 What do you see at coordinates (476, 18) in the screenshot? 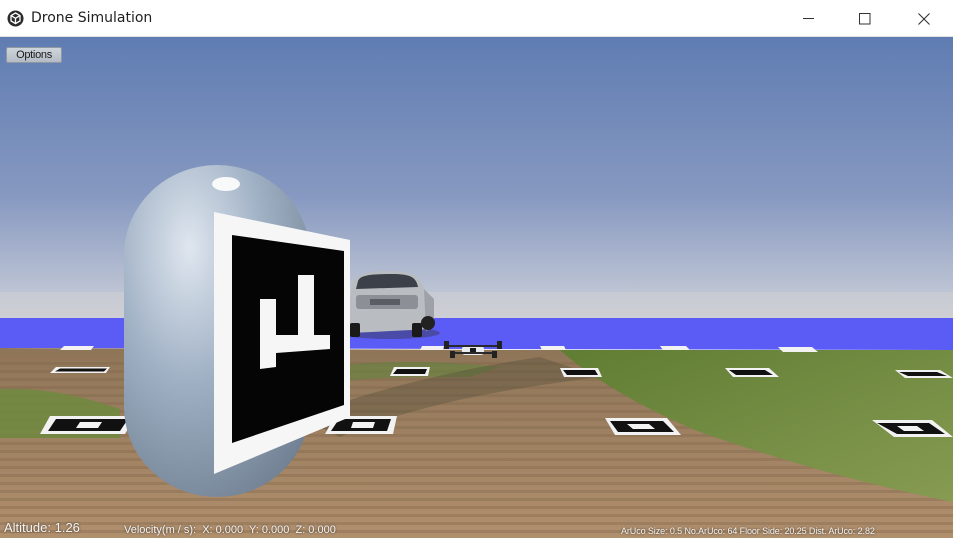
I see `title-bar: Drone Simulation` at bounding box center [476, 18].